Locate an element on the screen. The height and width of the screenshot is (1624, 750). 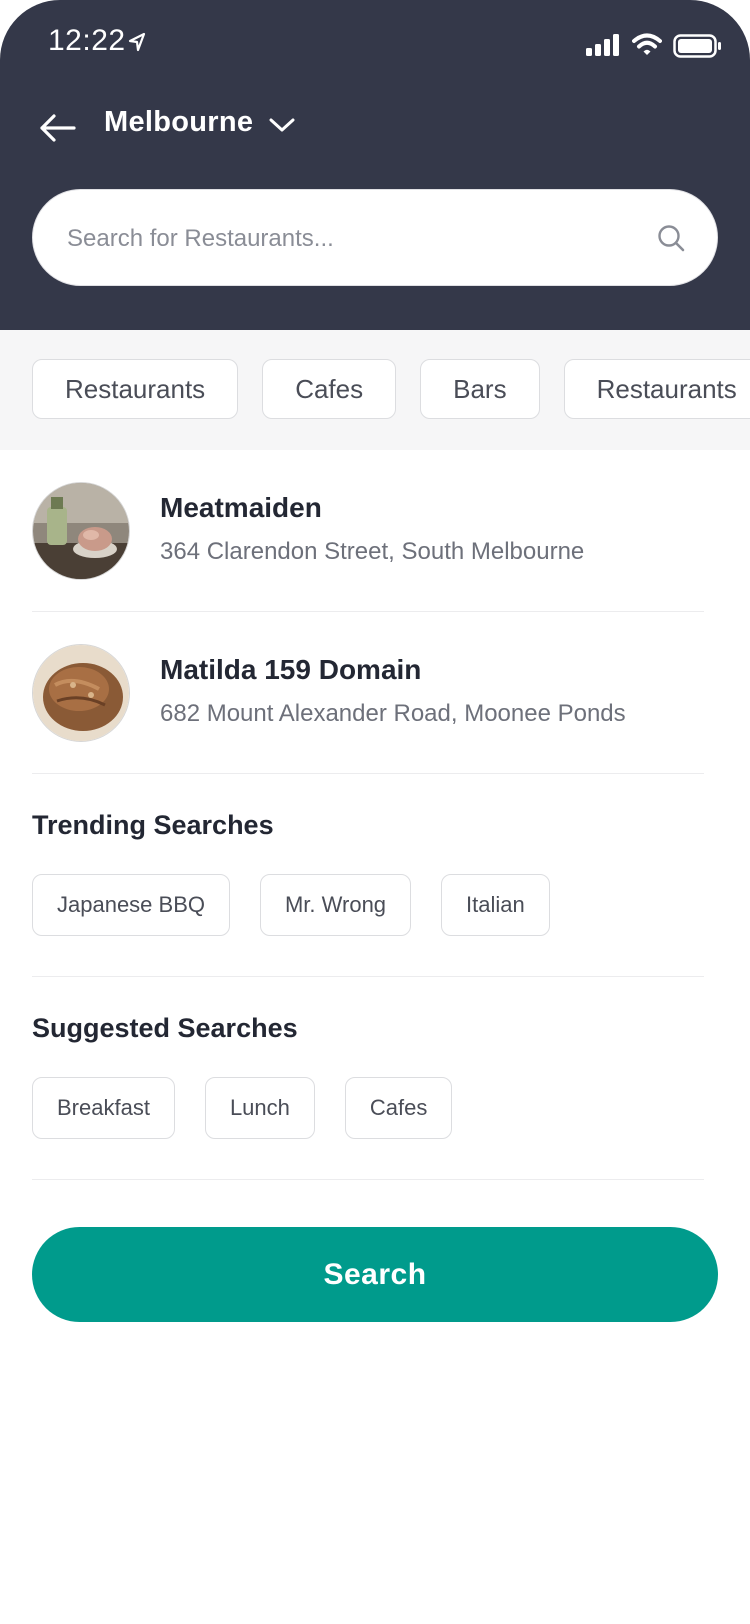
restaurant-address: 364 Clarendon Street, South Melbourne is located at coordinates (372, 551).